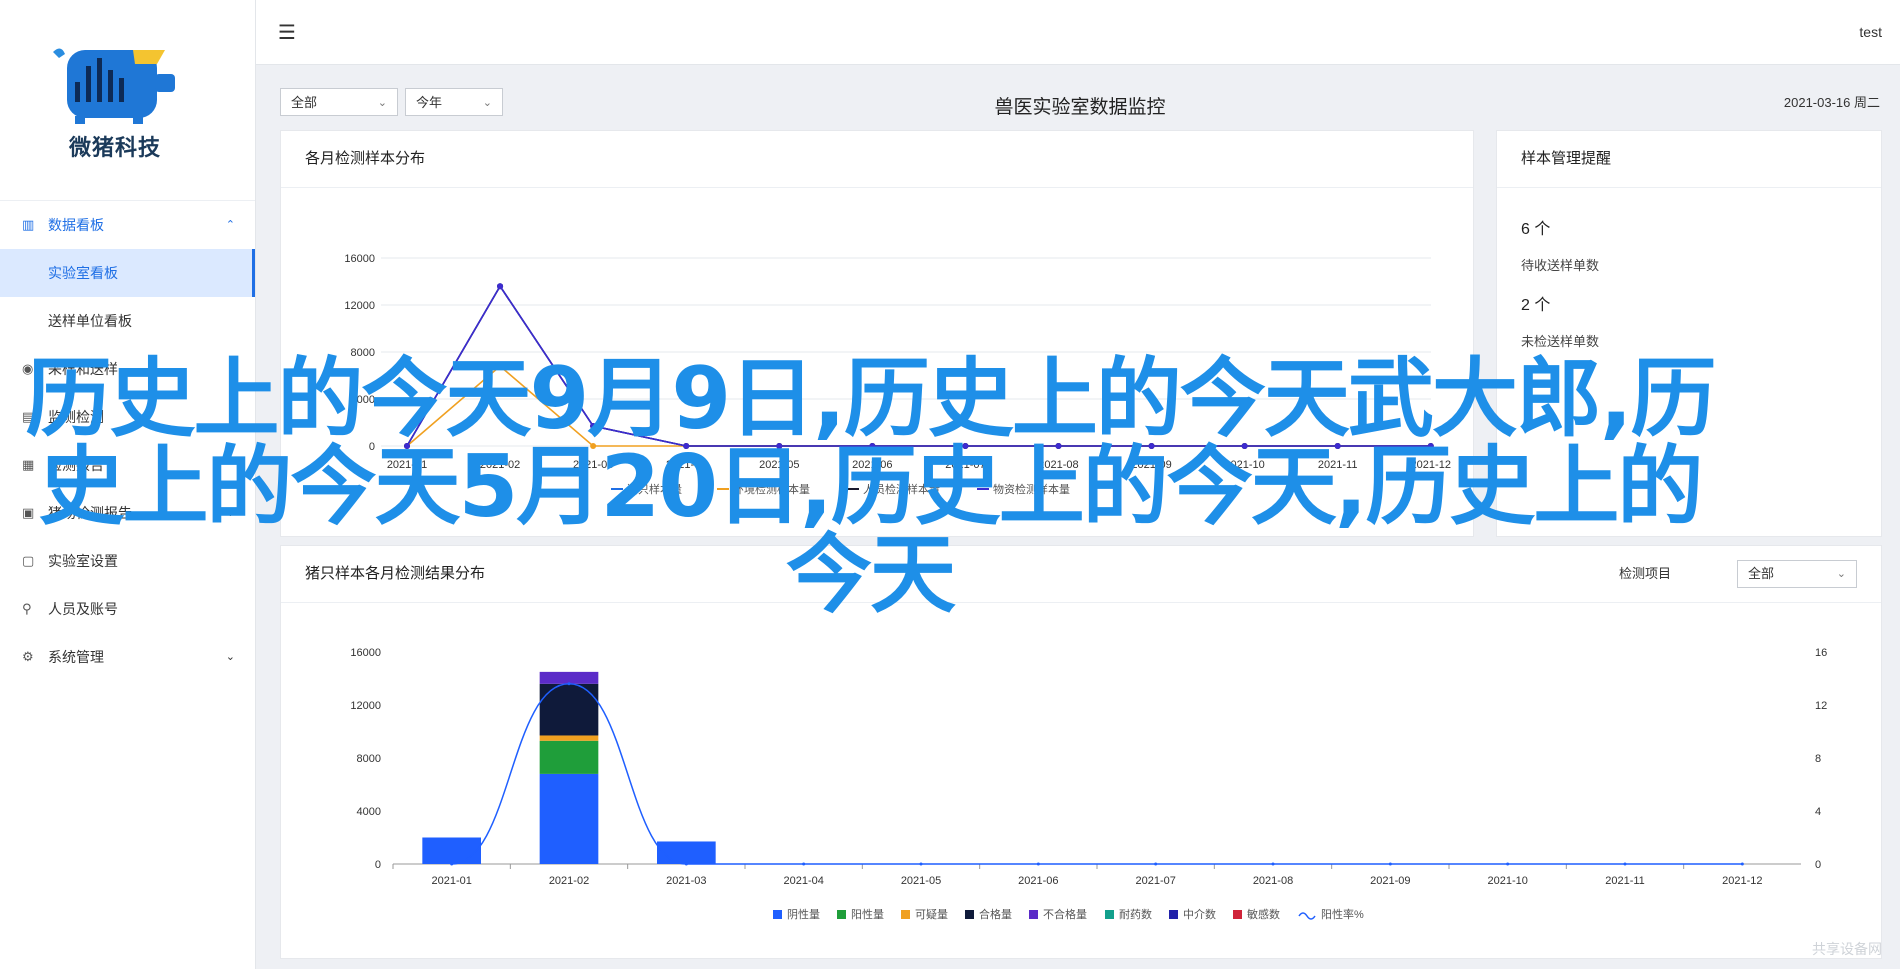 The width and height of the screenshot is (1900, 969). Describe the element at coordinates (593, 465) in the screenshot. I see `x-tick-label: 2021-03` at that location.